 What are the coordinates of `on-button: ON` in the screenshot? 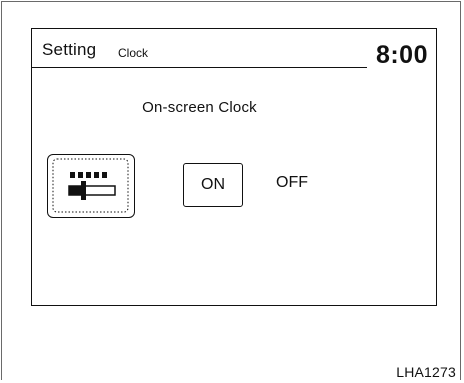 It's located at (213, 185).